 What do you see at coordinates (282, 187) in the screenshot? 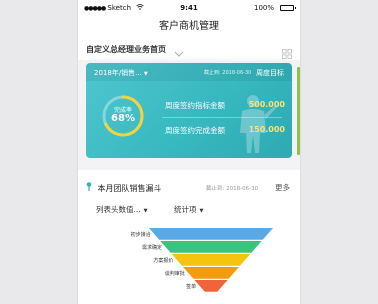
I see `more-link: 更多` at bounding box center [282, 187].